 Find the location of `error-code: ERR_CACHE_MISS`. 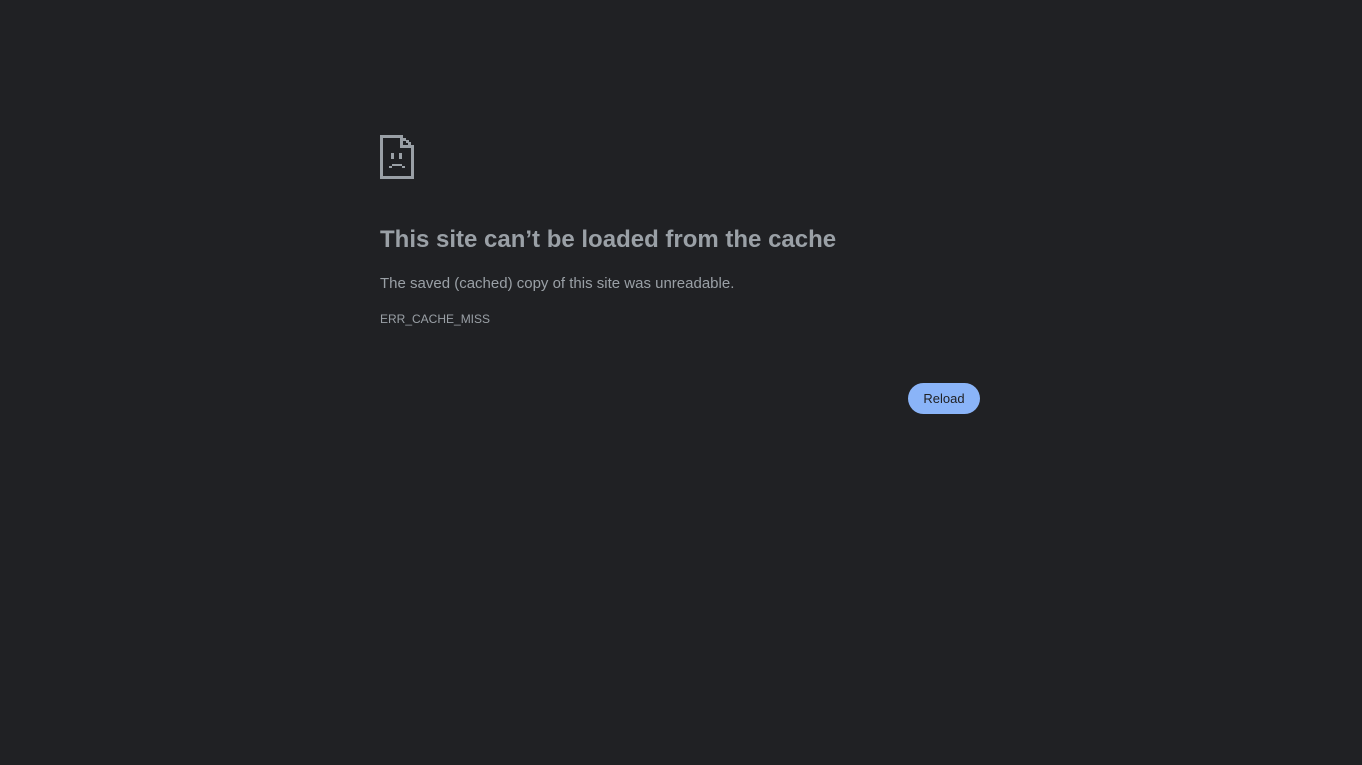

error-code: ERR_CACHE_MISS is located at coordinates (435, 319).